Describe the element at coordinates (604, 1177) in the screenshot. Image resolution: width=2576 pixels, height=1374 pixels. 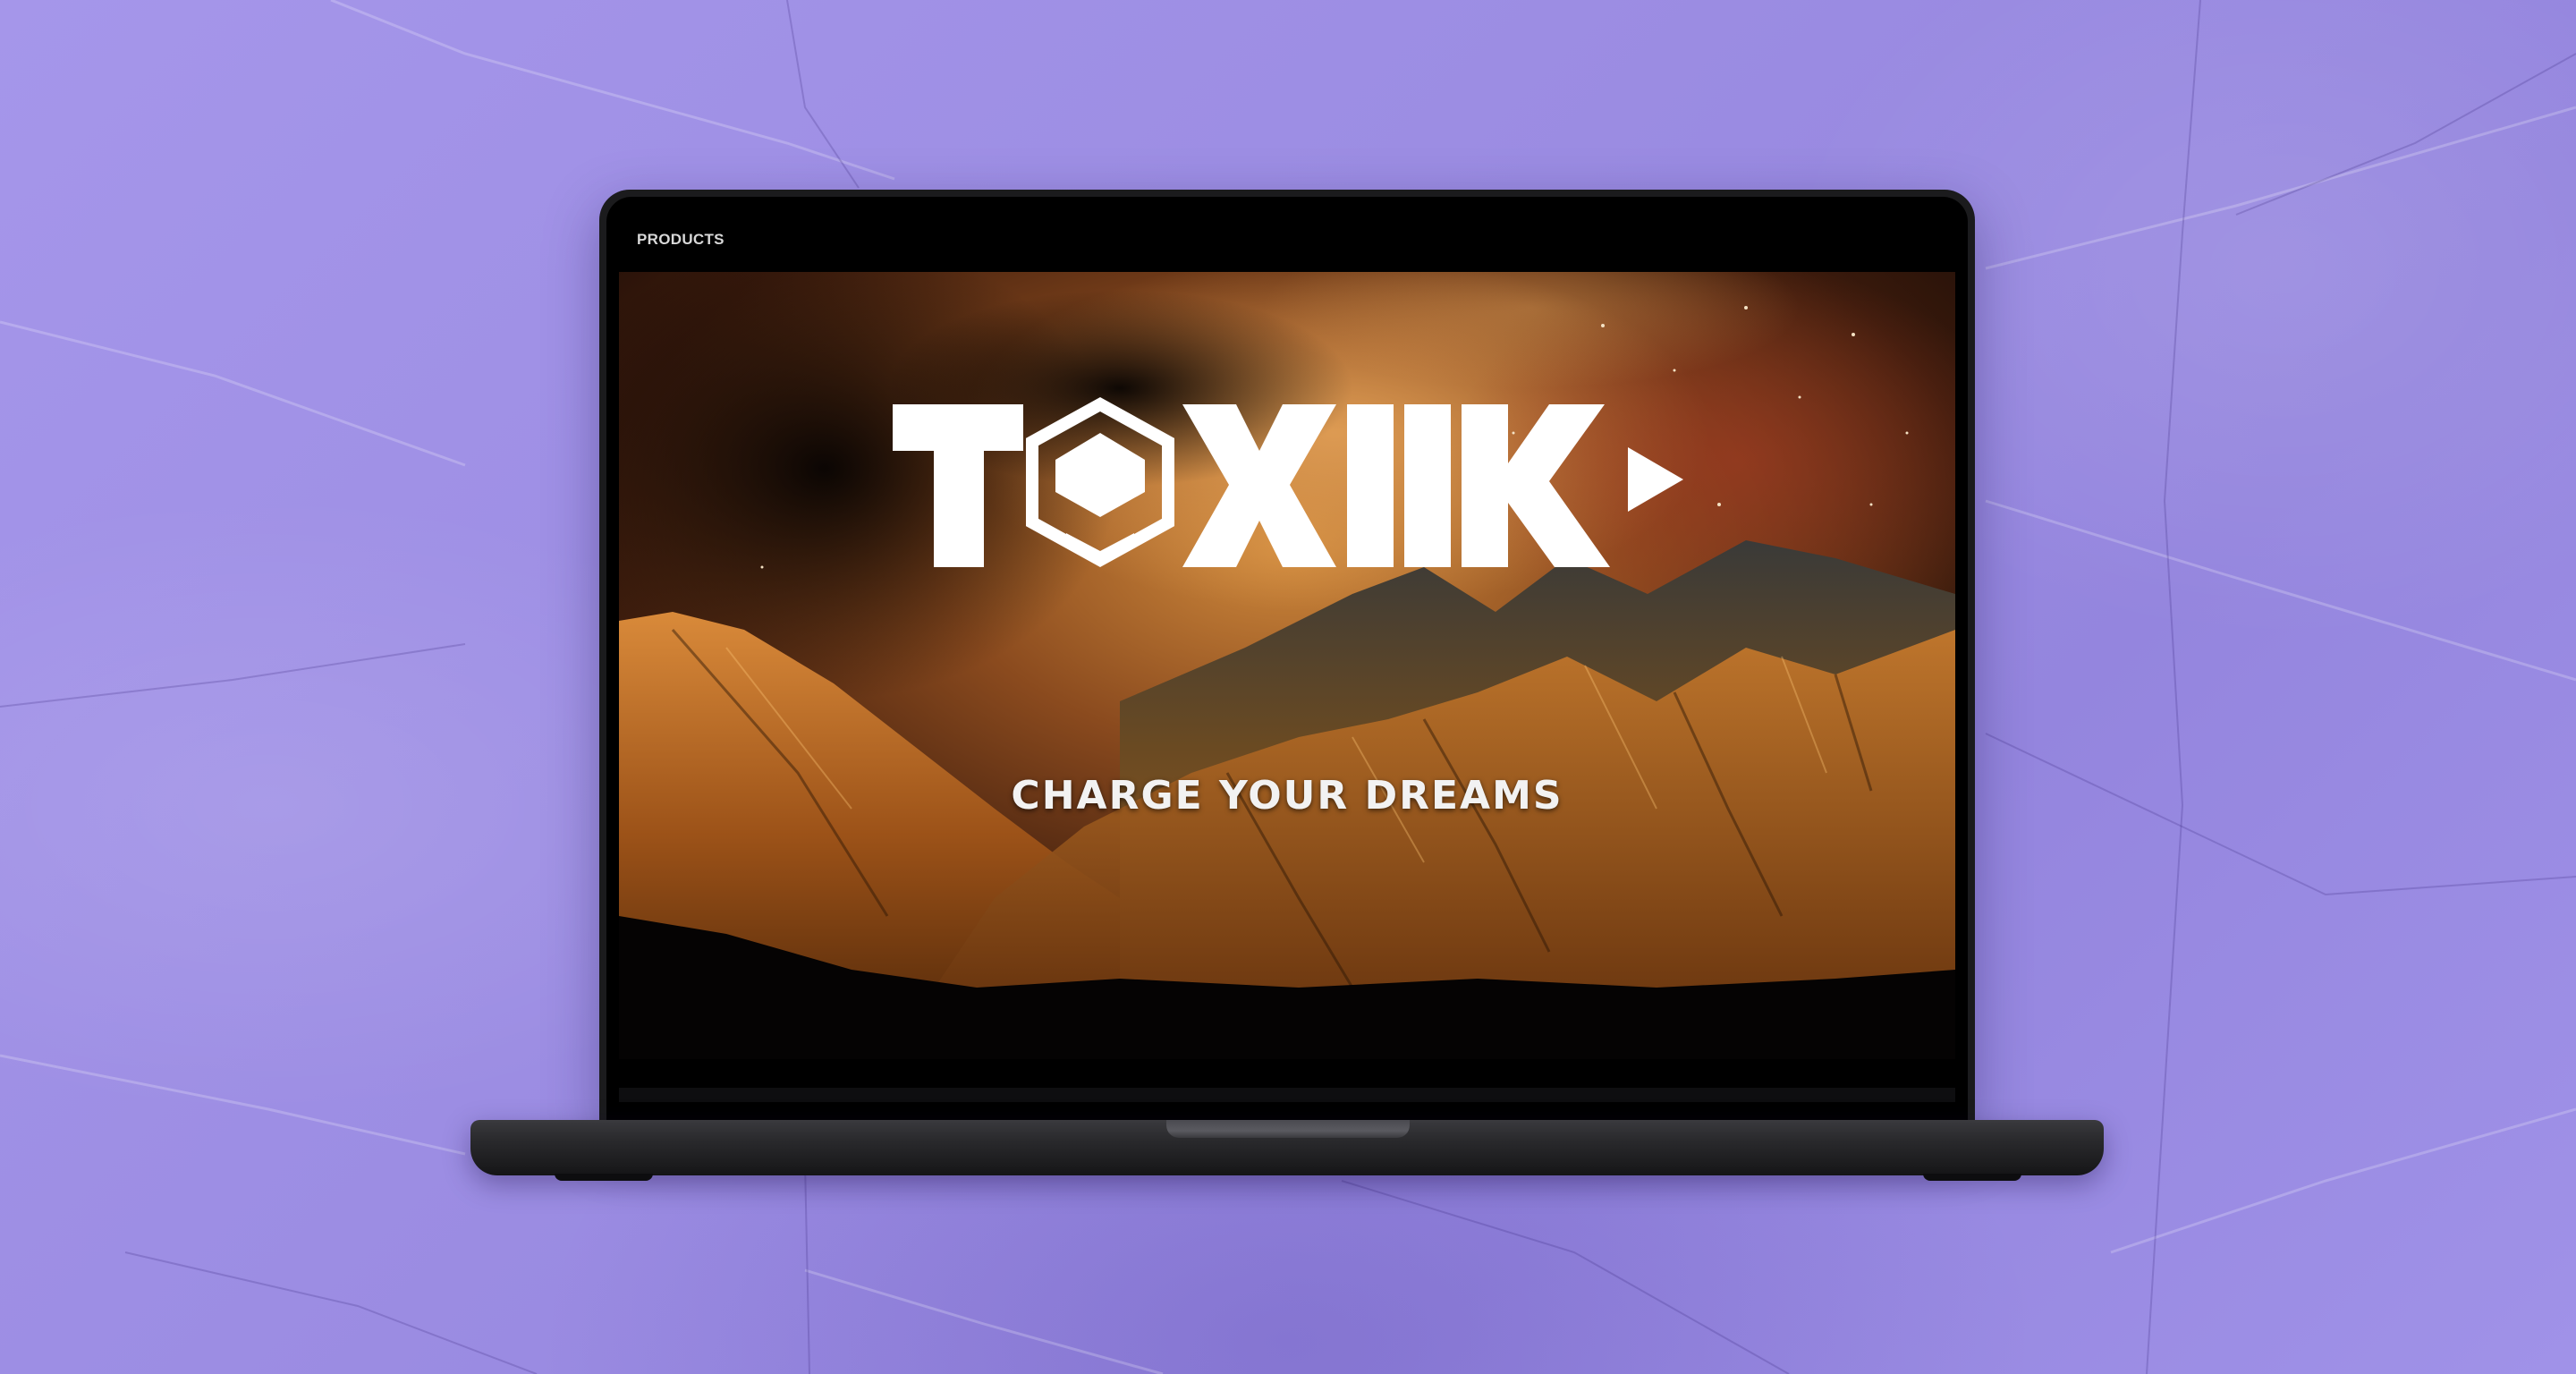
I see `laptop-foot-left` at that location.